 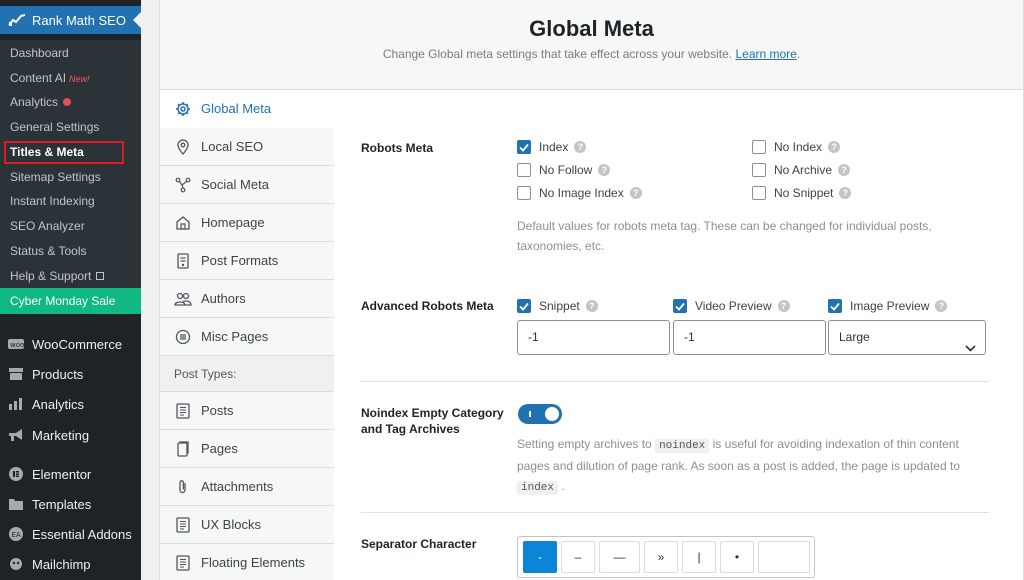 I want to click on robots-nosnippet-checkbox: No Snippet ?, so click(x=802, y=193).